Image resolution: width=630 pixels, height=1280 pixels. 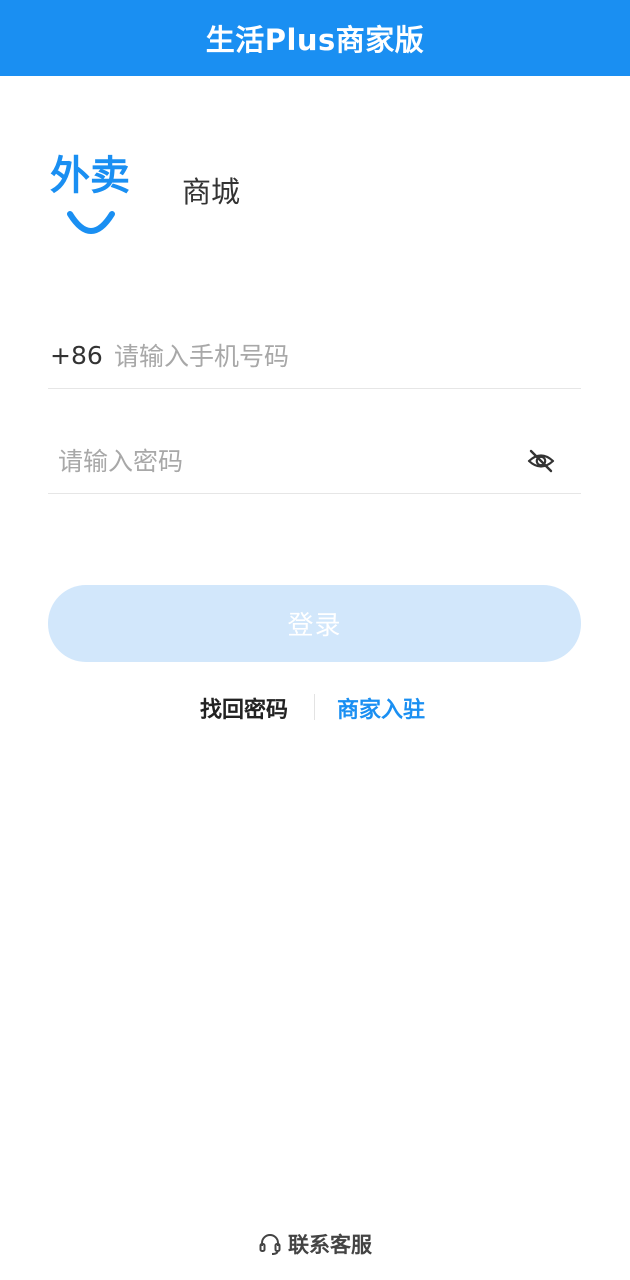 What do you see at coordinates (211, 192) in the screenshot?
I see `tab-shangcheng: 商城` at bounding box center [211, 192].